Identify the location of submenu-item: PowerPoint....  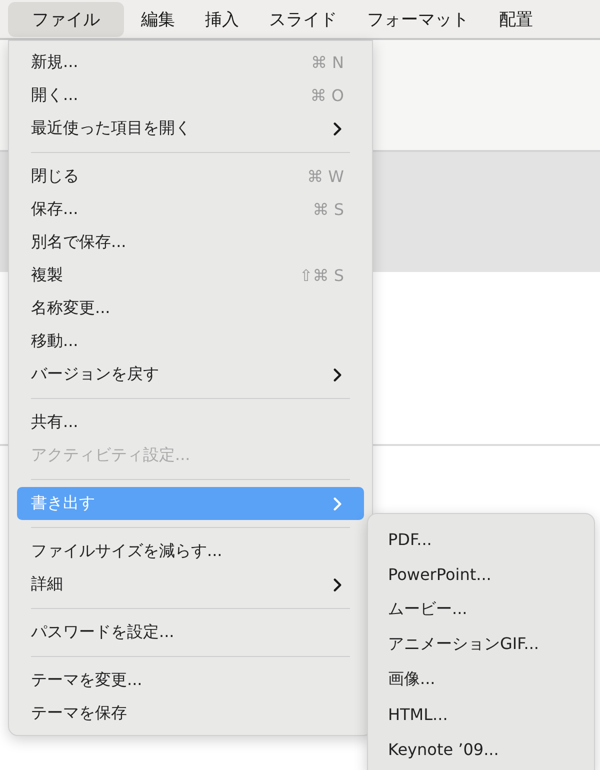
(481, 574).